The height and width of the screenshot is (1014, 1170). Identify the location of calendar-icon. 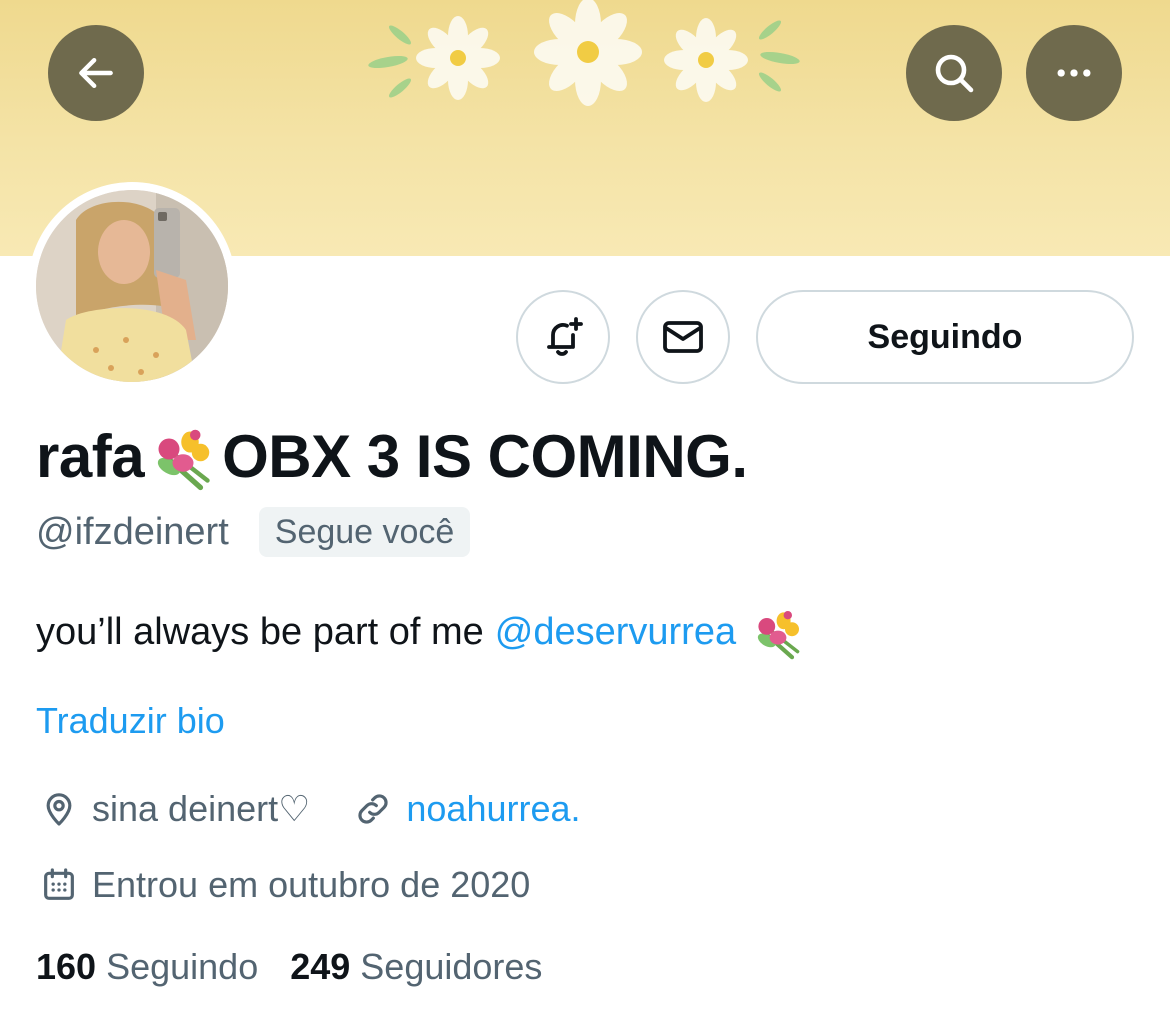
(59, 885).